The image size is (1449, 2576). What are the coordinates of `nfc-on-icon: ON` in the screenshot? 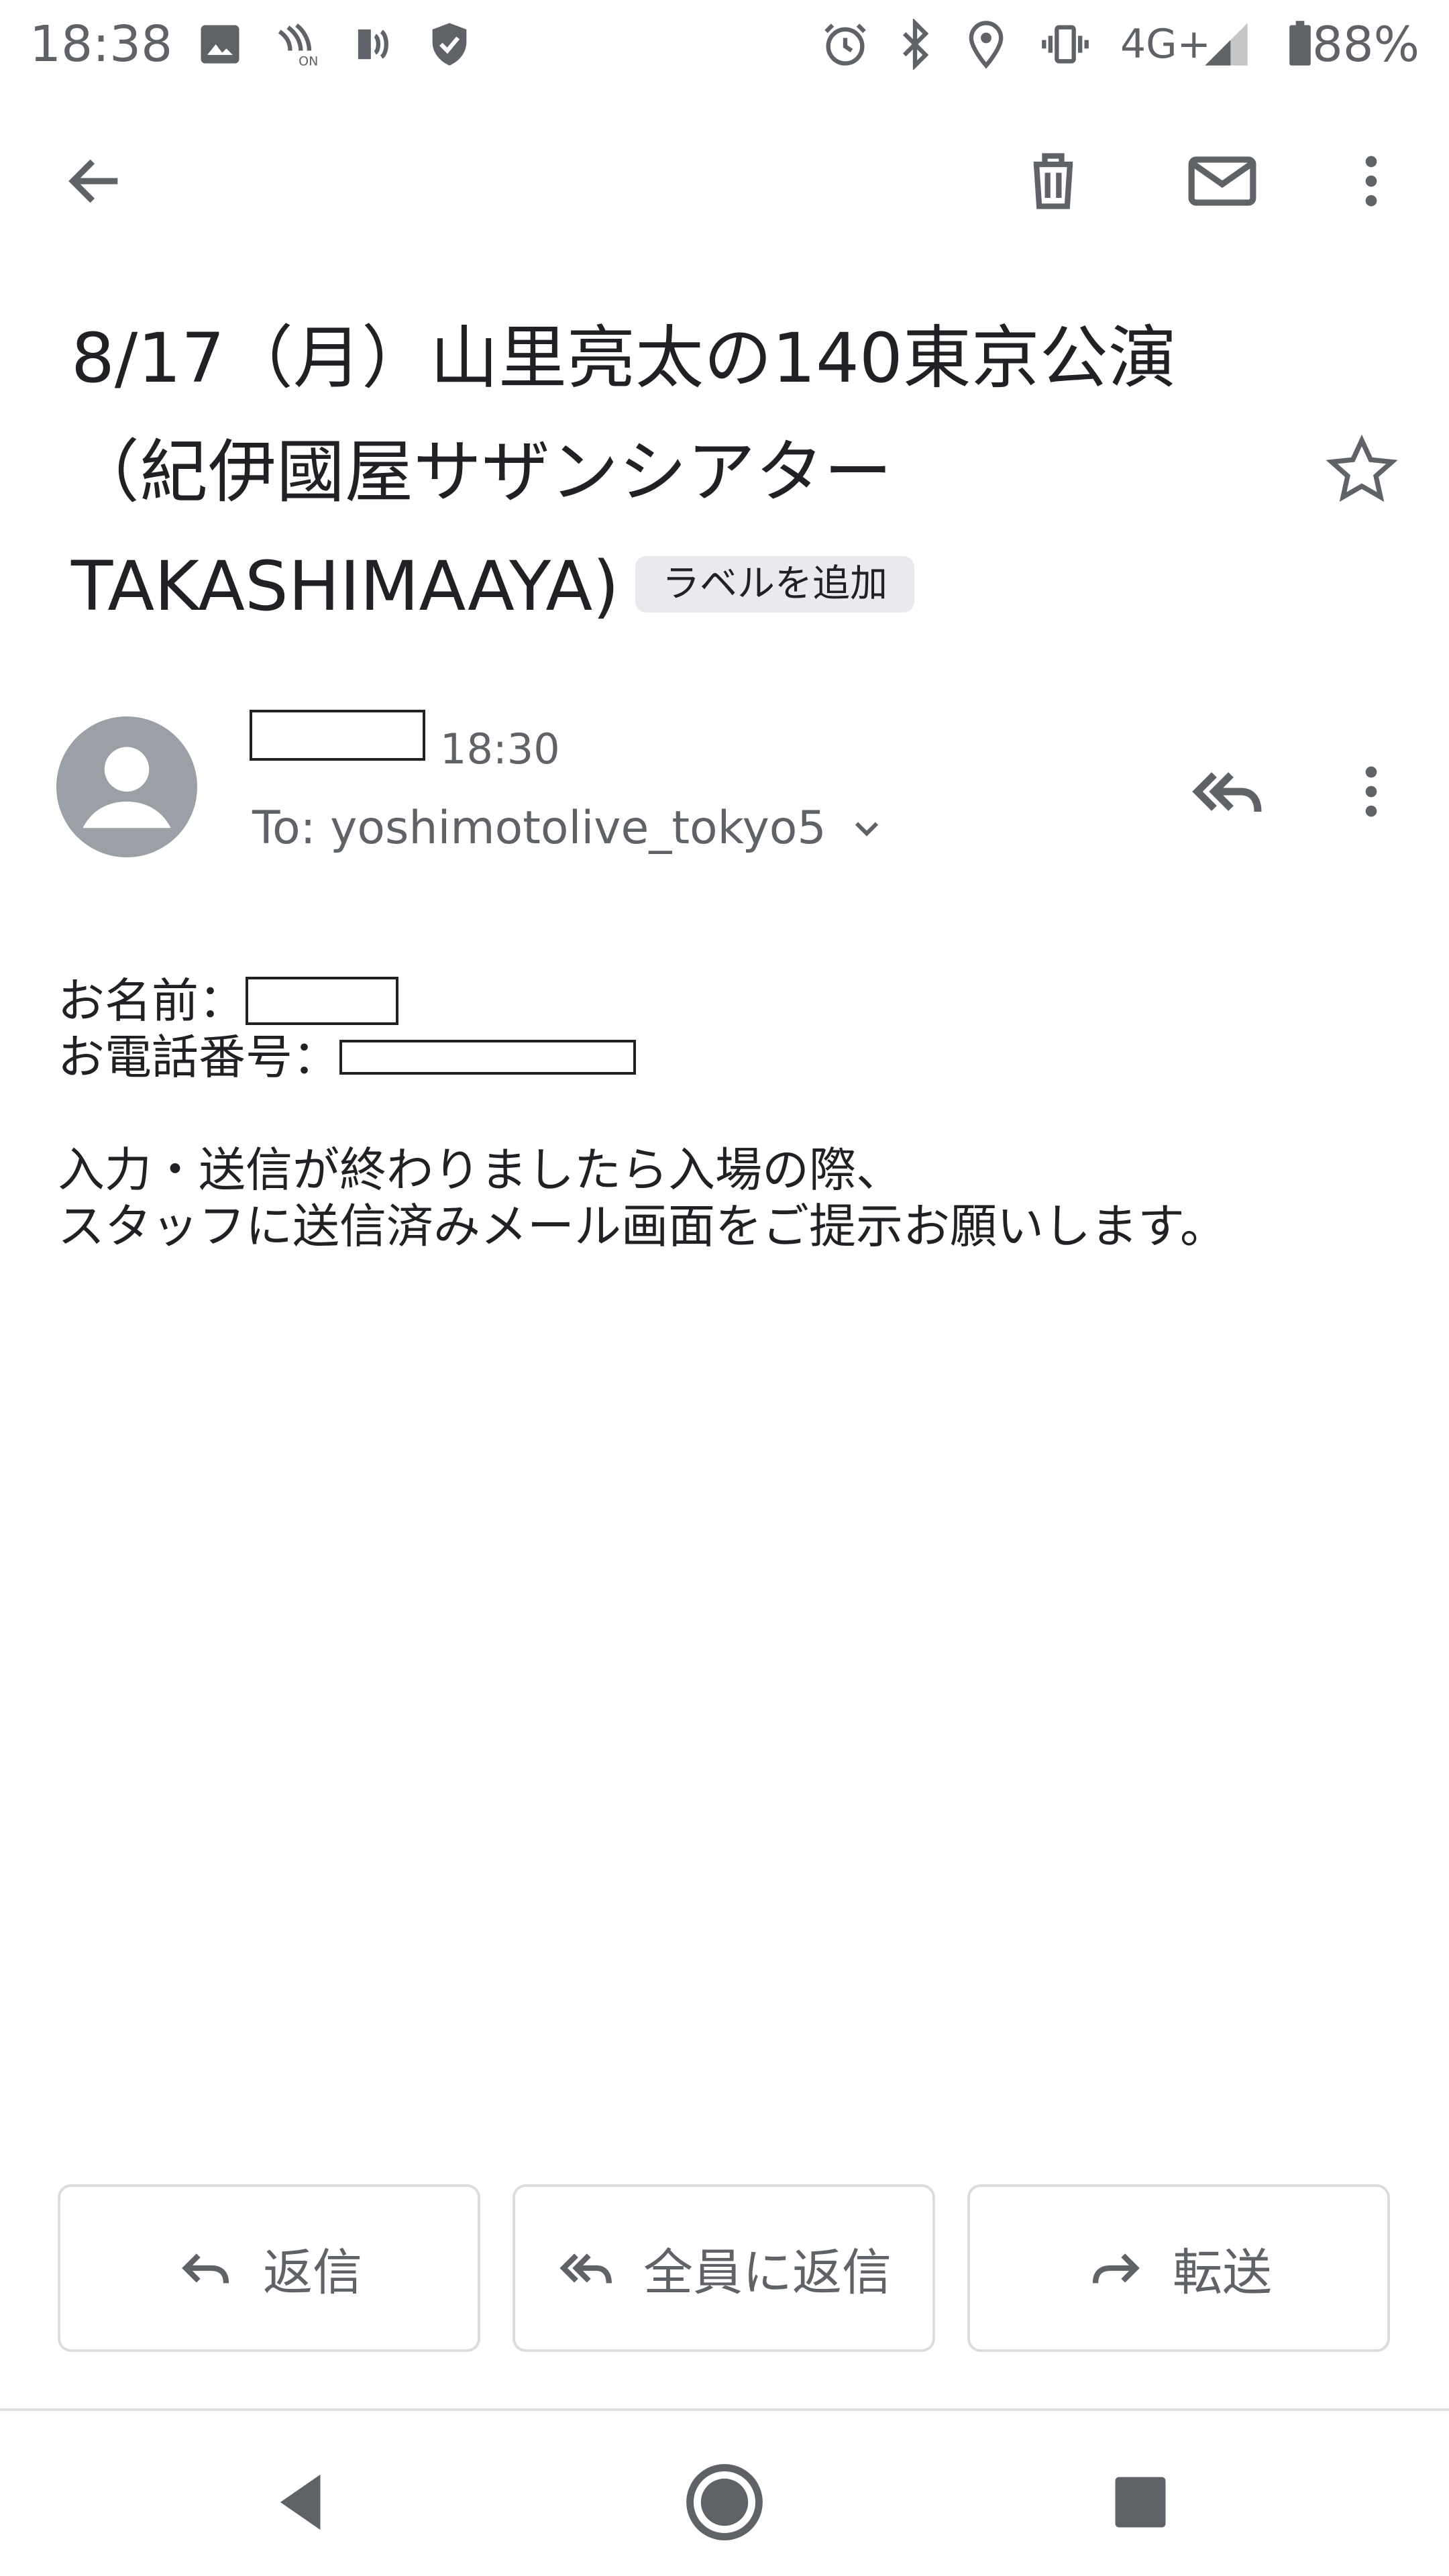 It's located at (296, 44).